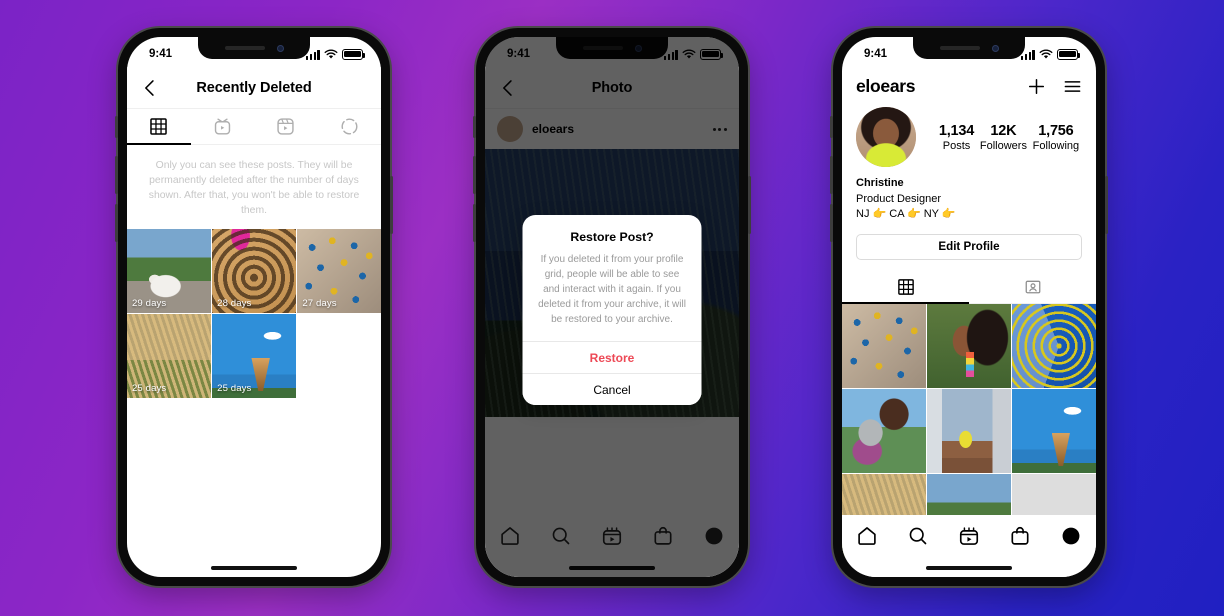 The image size is (1224, 616). I want to click on profile-header-actions, so click(1054, 86).